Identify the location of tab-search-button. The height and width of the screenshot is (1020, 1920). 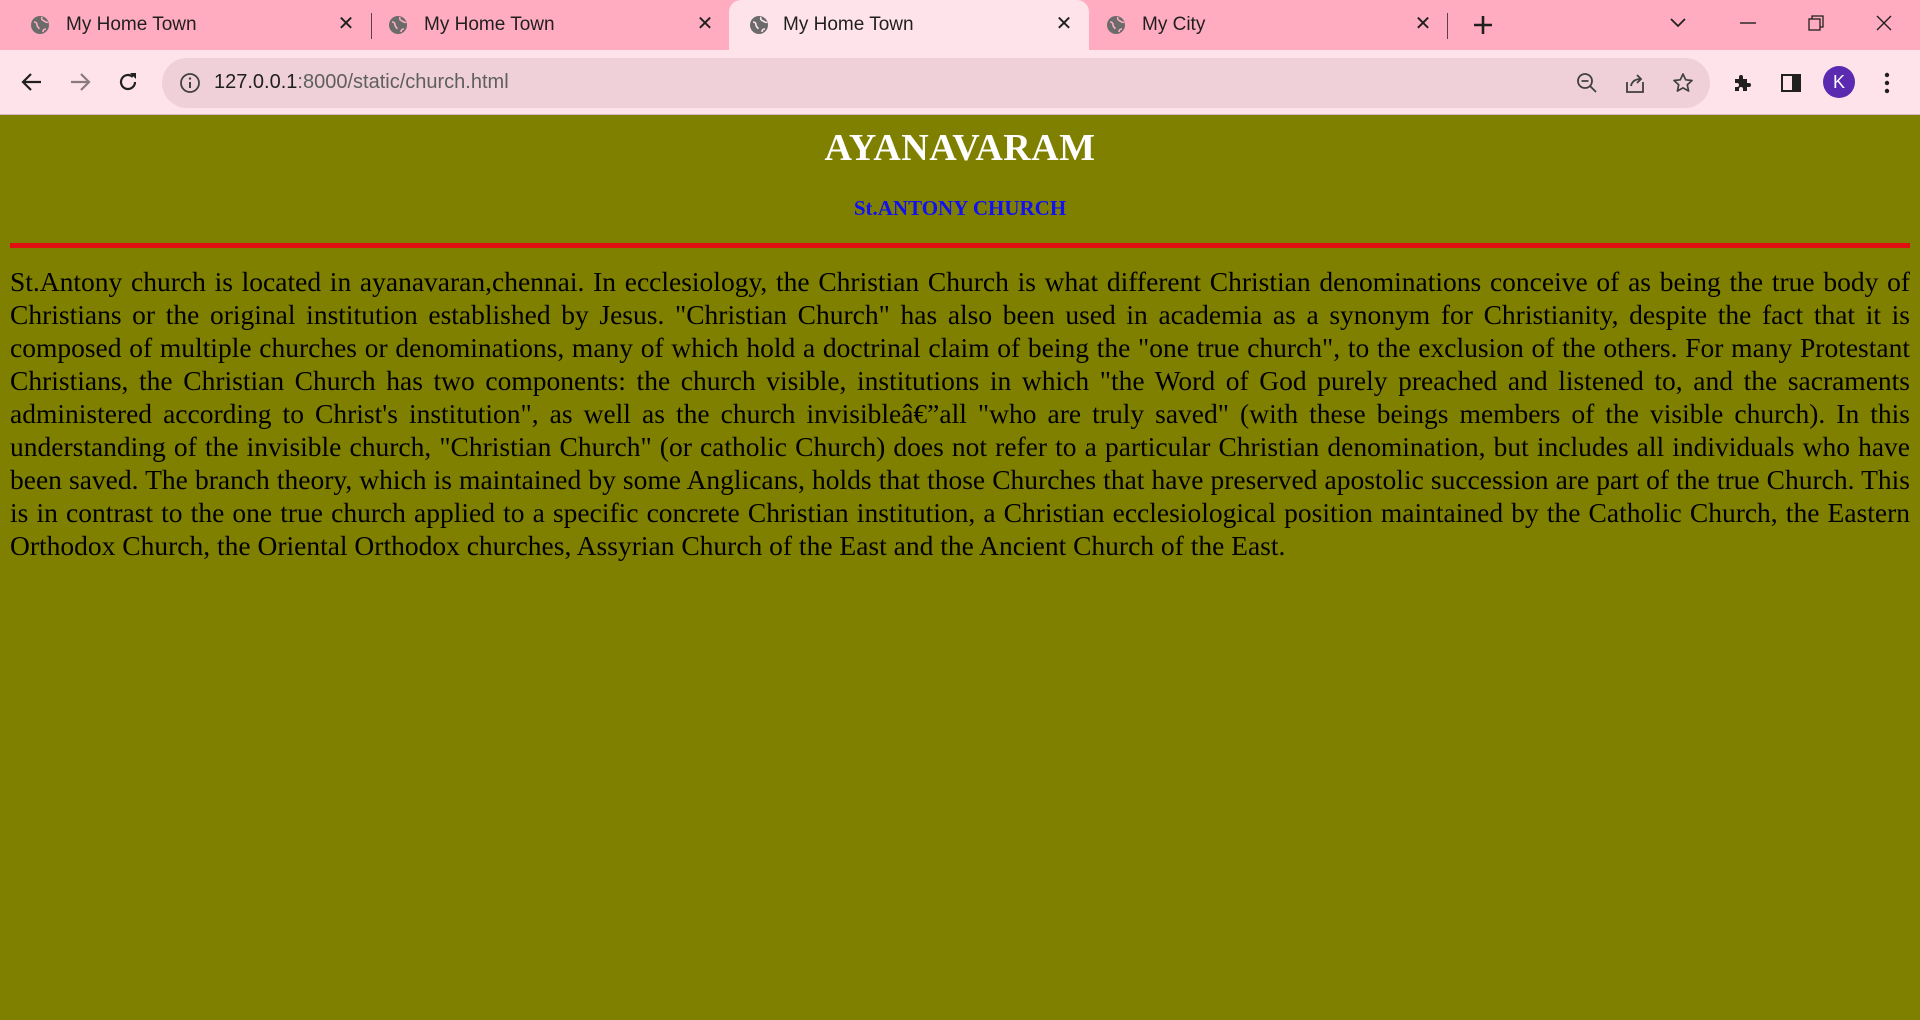
(1678, 23).